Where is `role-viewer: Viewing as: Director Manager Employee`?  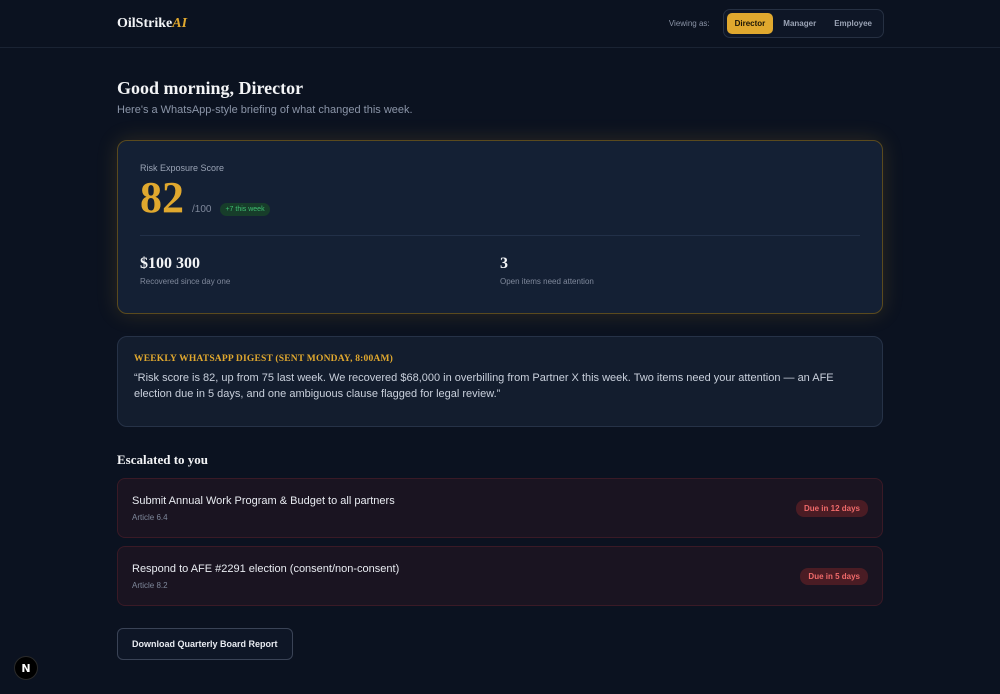
role-viewer: Viewing as: Director Manager Employee is located at coordinates (776, 23).